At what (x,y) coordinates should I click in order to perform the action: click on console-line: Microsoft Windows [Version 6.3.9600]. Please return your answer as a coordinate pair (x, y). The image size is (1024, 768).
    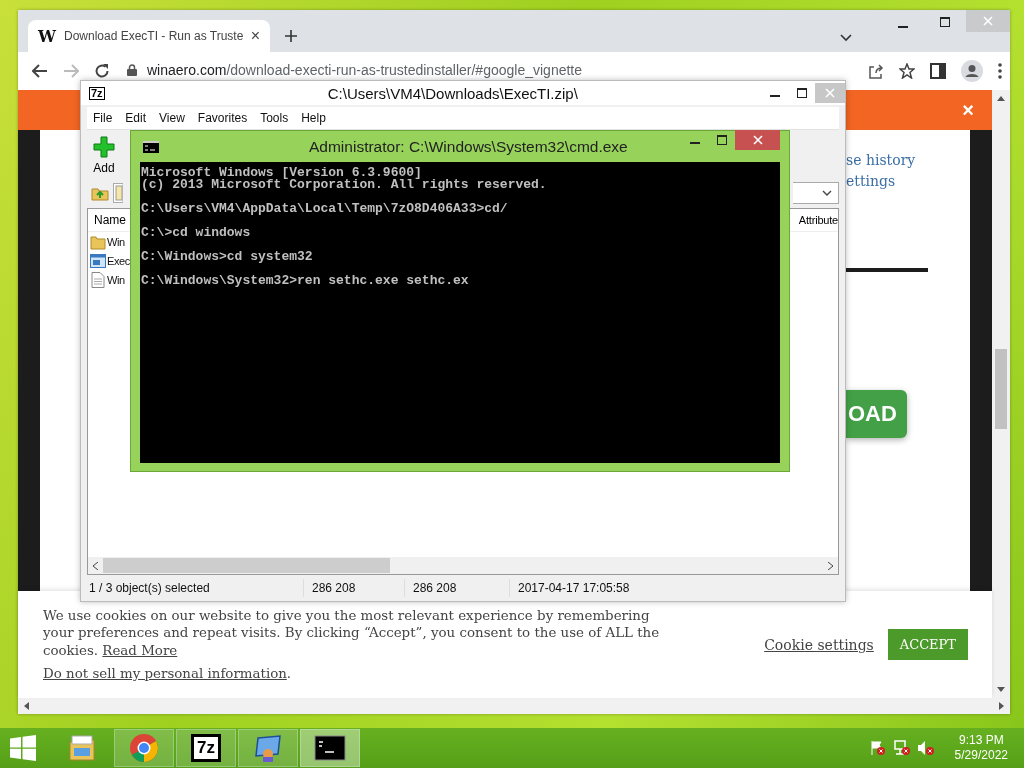
    Looking at the image, I should click on (282, 173).